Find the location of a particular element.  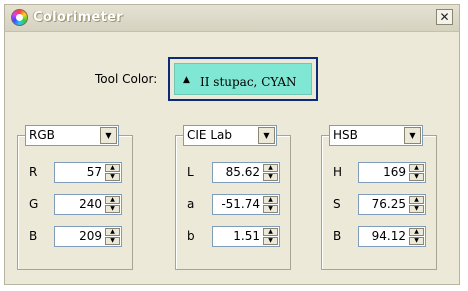

hsb-row-b: B 94.12 ▲ ▼ is located at coordinates (380, 237).